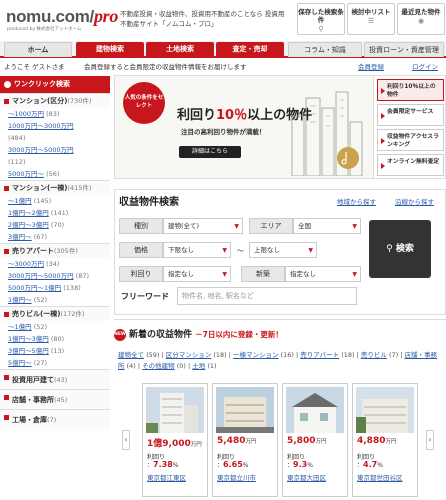 The width and height of the screenshot is (446, 500). I want to click on keyword-input: 物件名, 地名, 駅名など, so click(267, 296).